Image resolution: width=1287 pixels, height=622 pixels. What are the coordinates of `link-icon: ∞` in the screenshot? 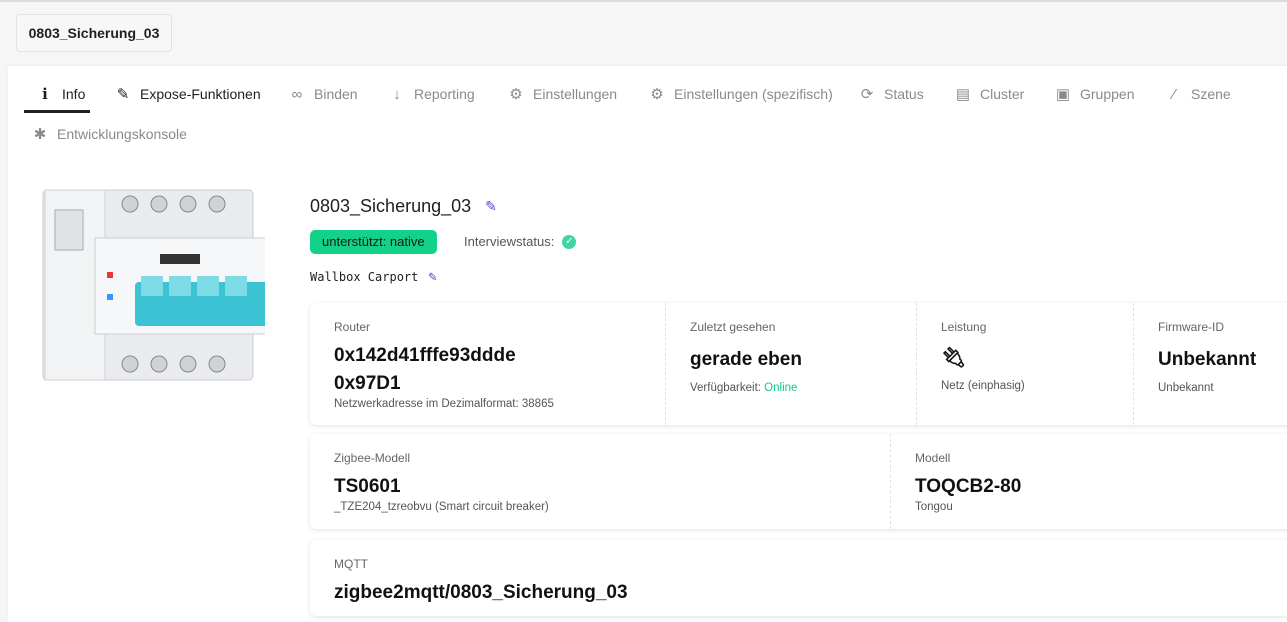 It's located at (297, 94).